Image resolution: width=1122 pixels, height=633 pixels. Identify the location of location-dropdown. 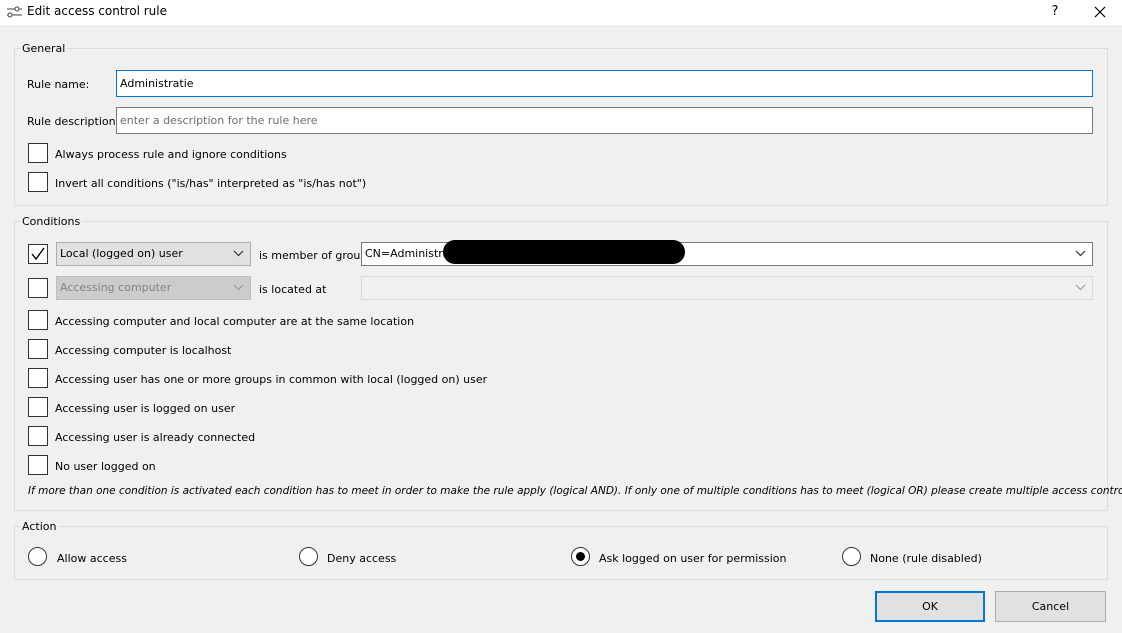
(727, 288).